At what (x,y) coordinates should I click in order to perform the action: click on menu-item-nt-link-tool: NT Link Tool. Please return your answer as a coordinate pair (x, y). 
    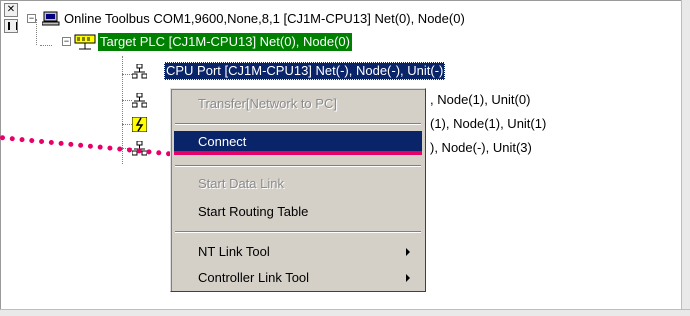
    Looking at the image, I should click on (298, 252).